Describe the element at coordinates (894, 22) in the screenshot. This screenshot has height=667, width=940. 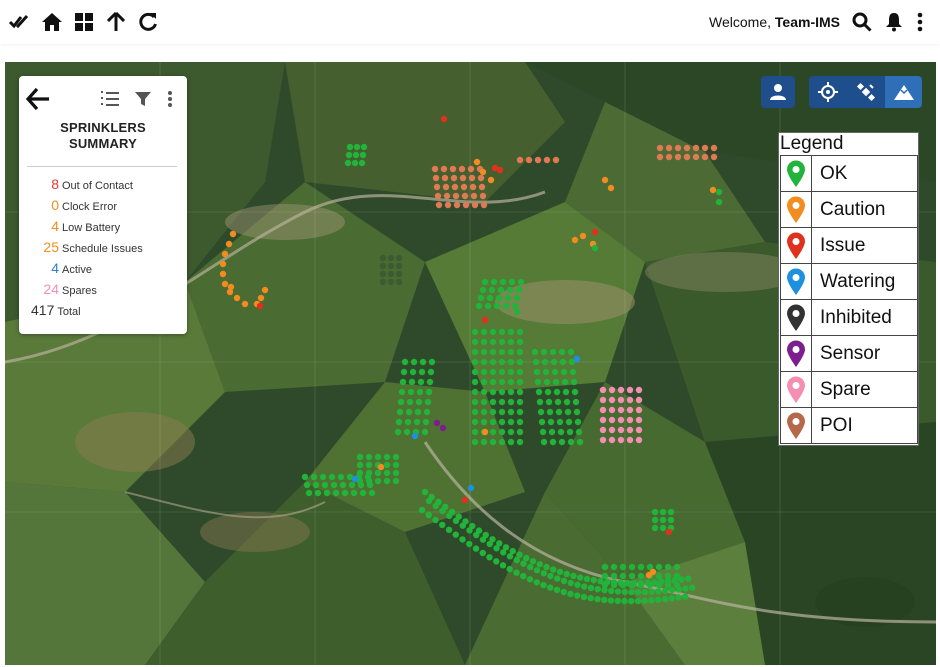
I see `bell-icon` at that location.